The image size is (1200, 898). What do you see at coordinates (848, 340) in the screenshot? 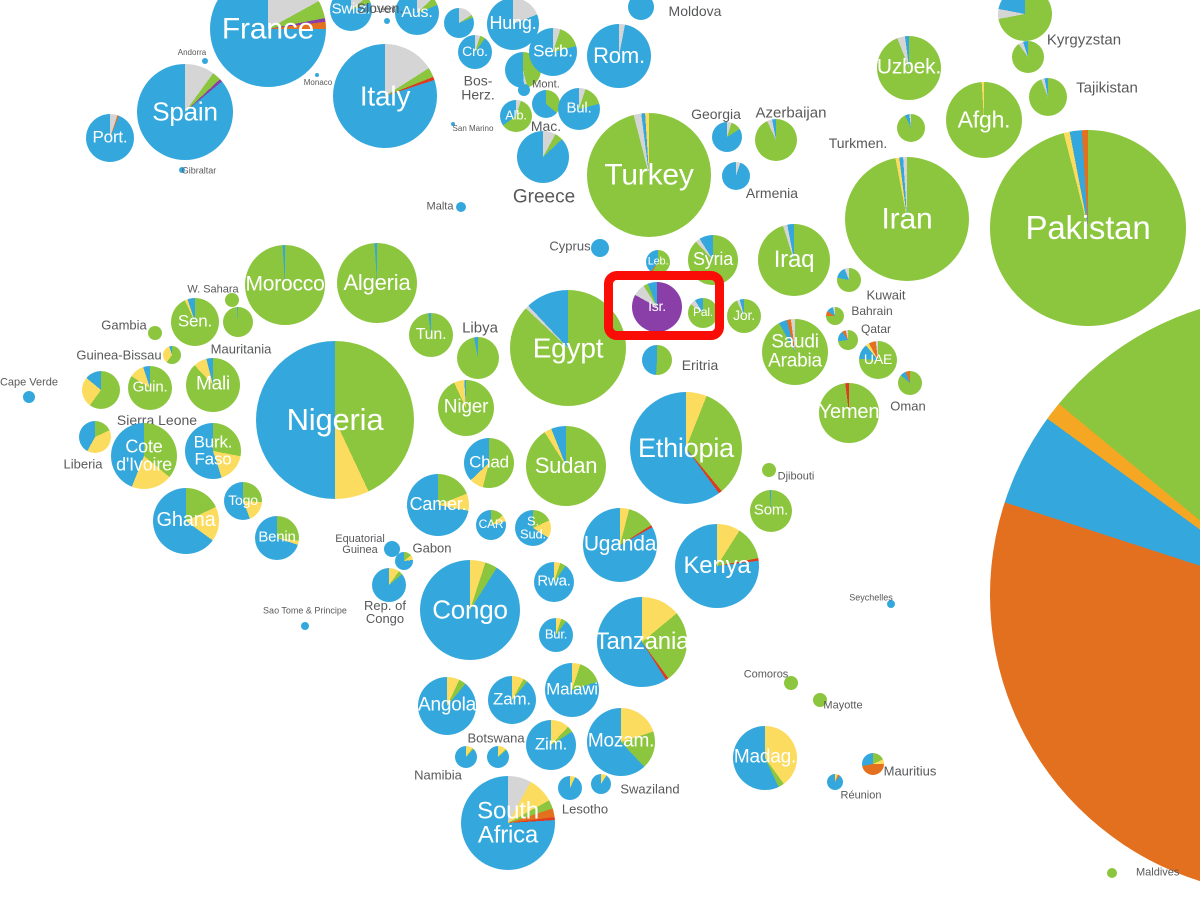
I see `country-pie-qatarpie` at bounding box center [848, 340].